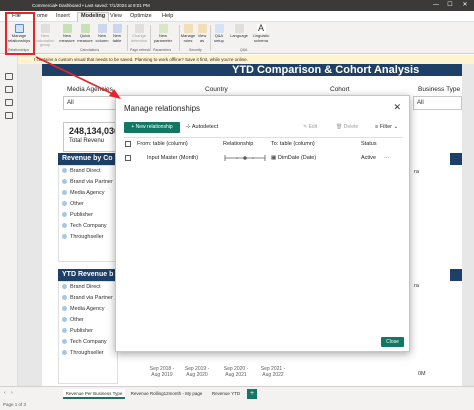 This screenshot has height=410, width=474. What do you see at coordinates (12, 393) in the screenshot?
I see `next-page-icon: ›` at bounding box center [12, 393].